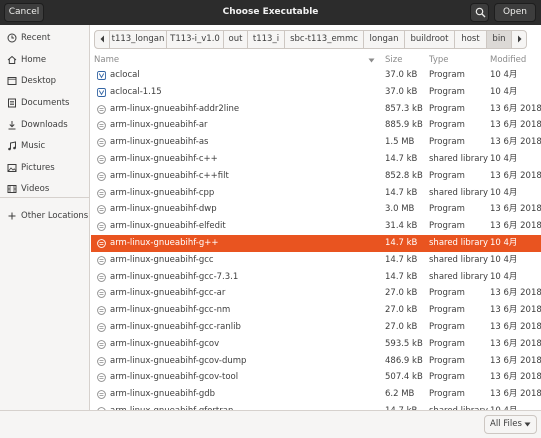 This screenshot has width=541, height=438. I want to click on sidebar-item-desktop: Desktop, so click(44, 81).